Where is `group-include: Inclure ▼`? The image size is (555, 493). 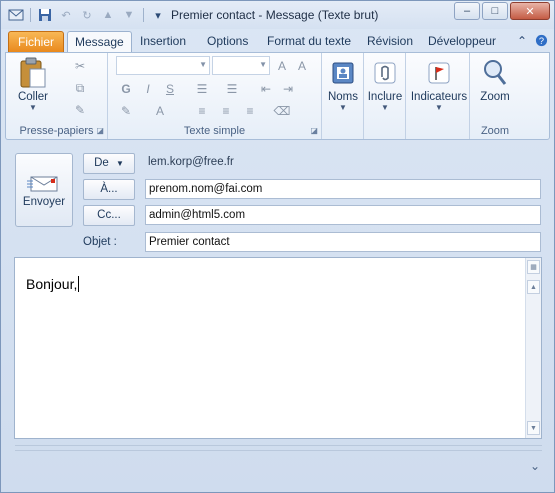
group-include: Inclure ▼ is located at coordinates (385, 96).